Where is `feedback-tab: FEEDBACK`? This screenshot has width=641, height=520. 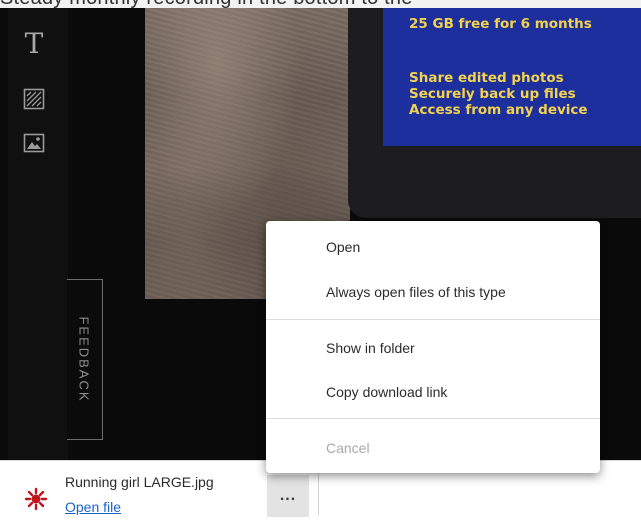
feedback-tab: FEEDBACK is located at coordinates (85, 359).